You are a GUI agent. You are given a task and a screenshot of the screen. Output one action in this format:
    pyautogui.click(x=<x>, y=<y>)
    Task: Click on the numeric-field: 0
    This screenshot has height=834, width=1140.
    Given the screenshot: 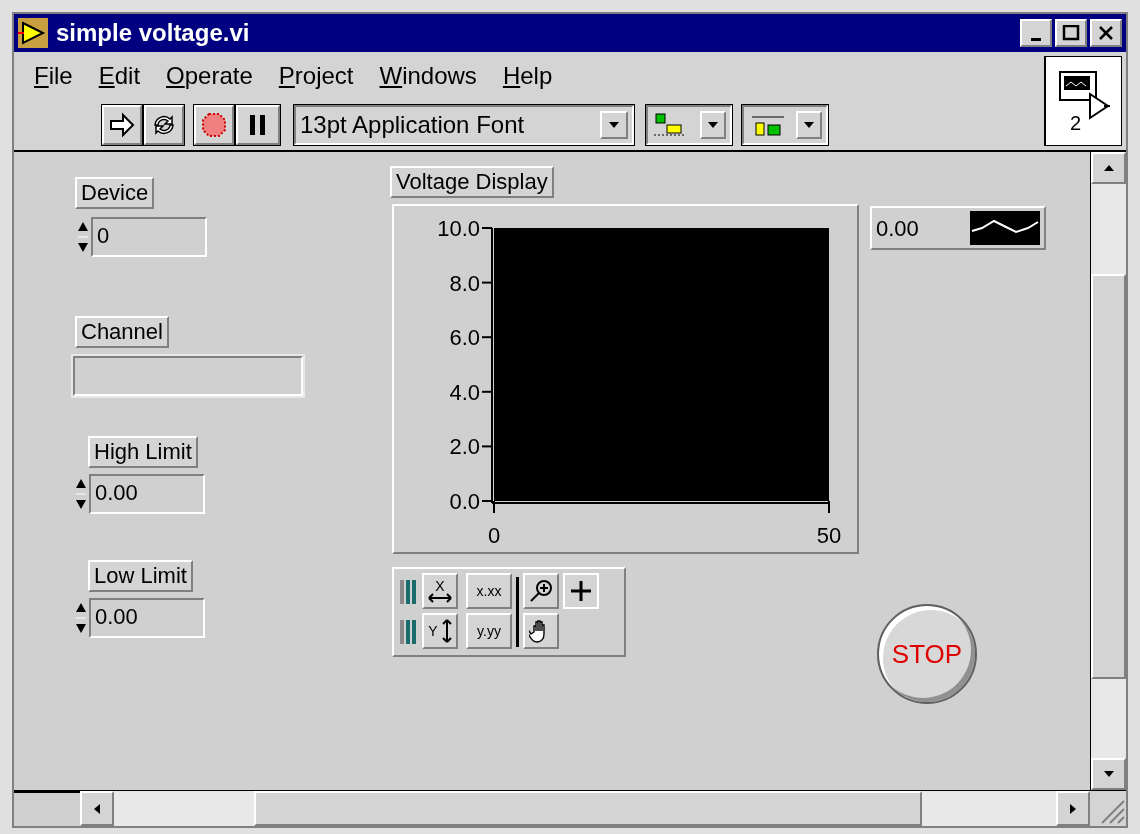 What is the action you would take?
    pyautogui.click(x=149, y=237)
    